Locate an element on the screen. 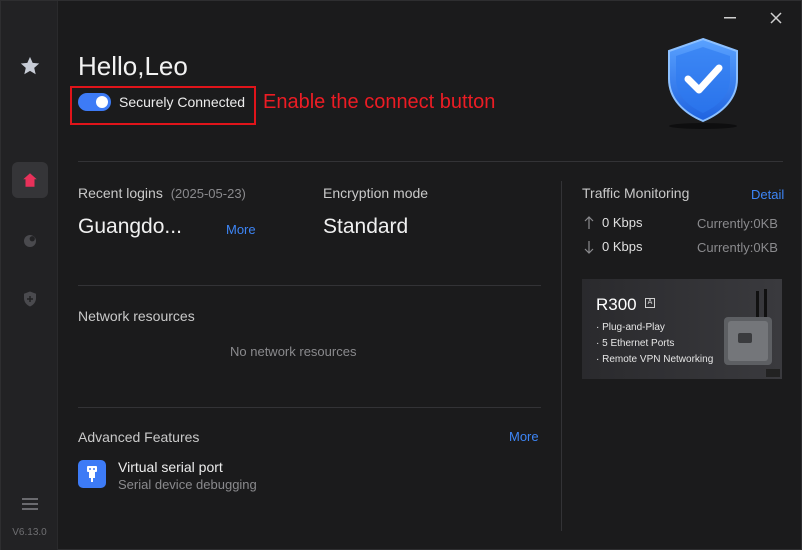 This screenshot has width=802, height=550. recent-logins-label: Recent logins is located at coordinates (120, 193).